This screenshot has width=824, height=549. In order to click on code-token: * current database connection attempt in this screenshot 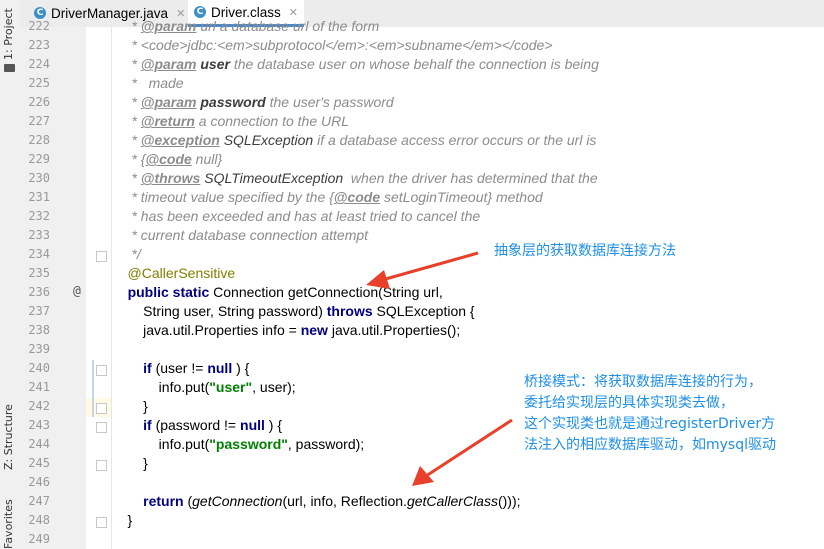, I will do `click(240, 235)`.